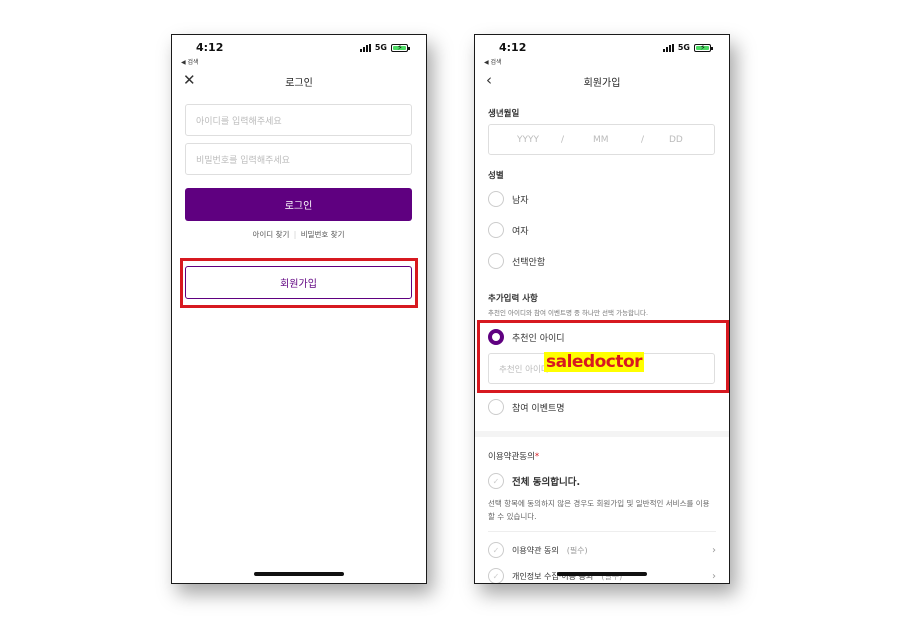 The width and height of the screenshot is (898, 619). I want to click on referrer-option: 추천인 아이디, so click(526, 337).